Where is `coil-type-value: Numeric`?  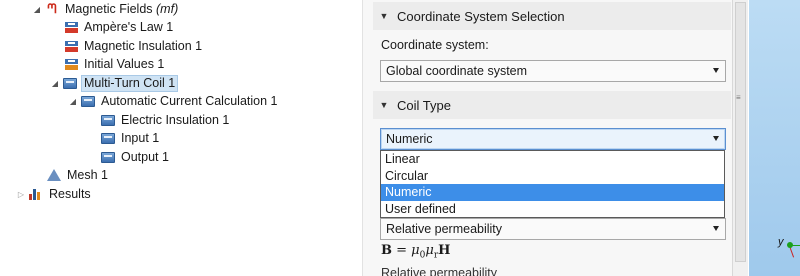
coil-type-value: Numeric is located at coordinates (409, 139).